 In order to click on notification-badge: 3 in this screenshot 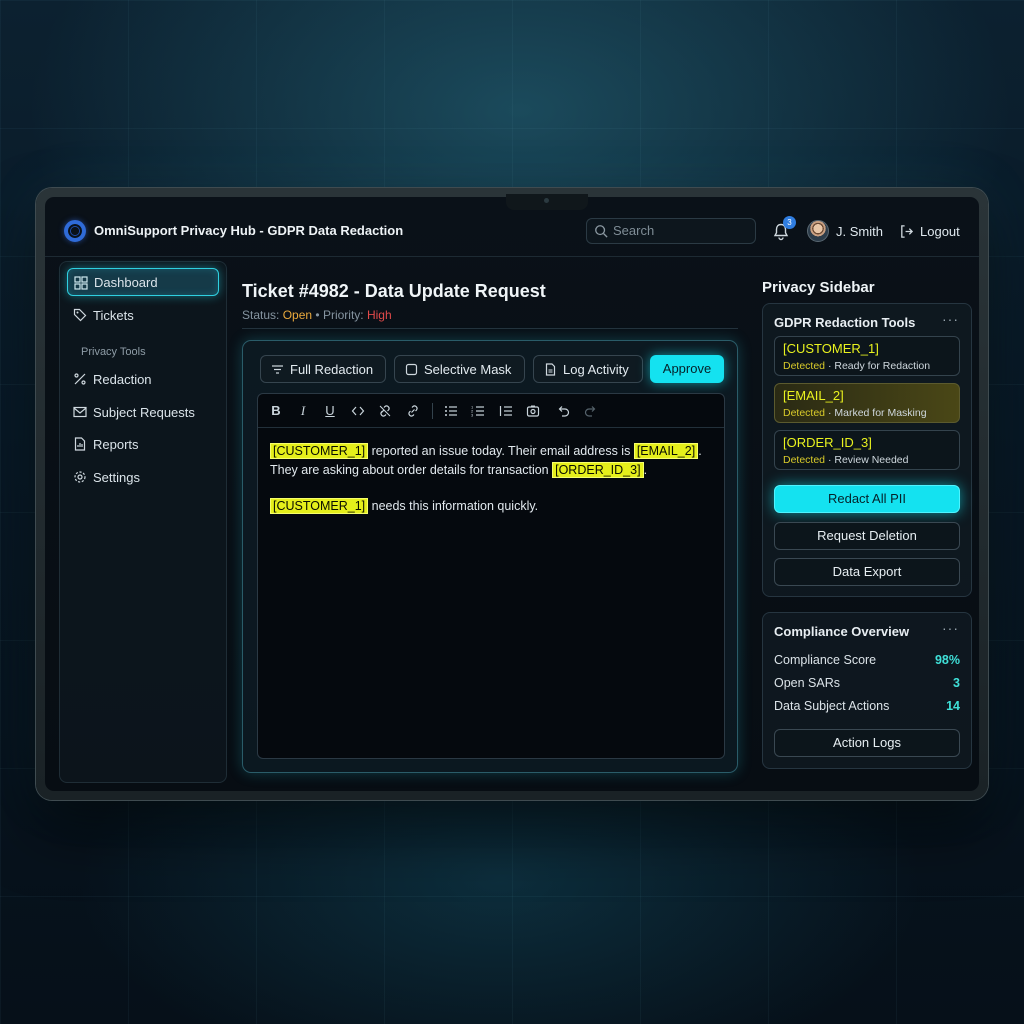, I will do `click(789, 222)`.